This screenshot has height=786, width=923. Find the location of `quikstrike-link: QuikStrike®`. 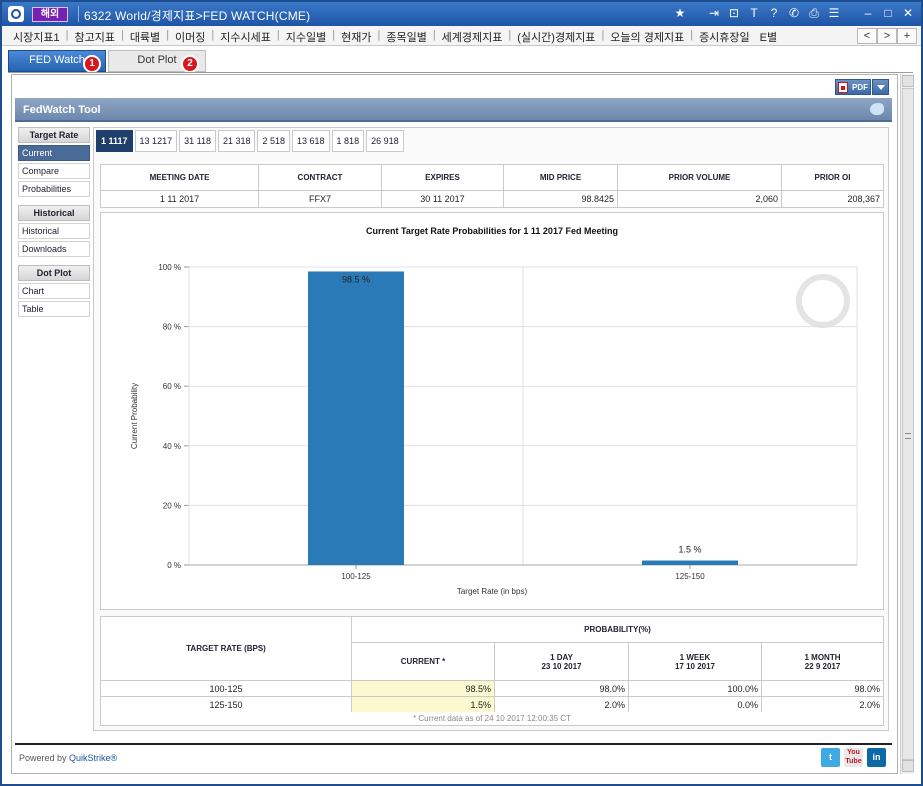

quikstrike-link: QuikStrike® is located at coordinates (93, 758).